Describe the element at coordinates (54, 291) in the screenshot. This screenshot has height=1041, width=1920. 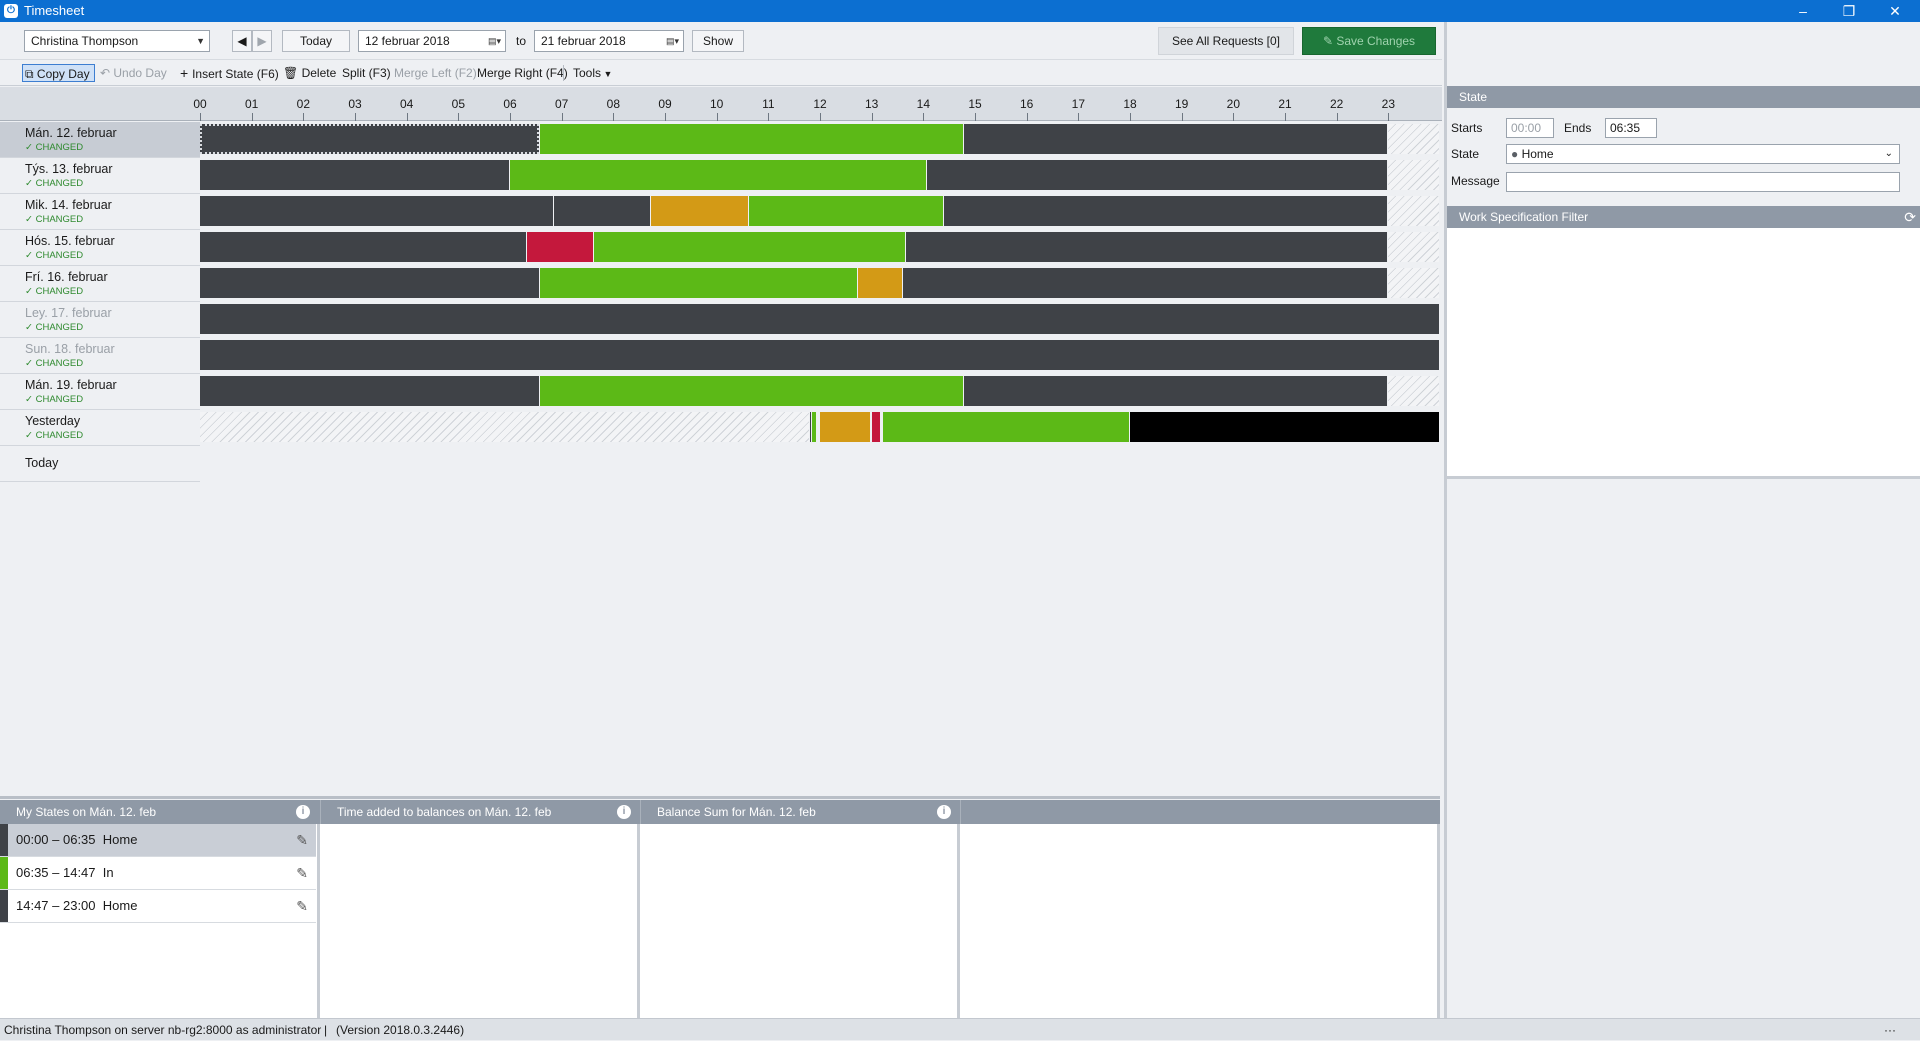
I see `changed-badge: ✓ CHANGED` at that location.